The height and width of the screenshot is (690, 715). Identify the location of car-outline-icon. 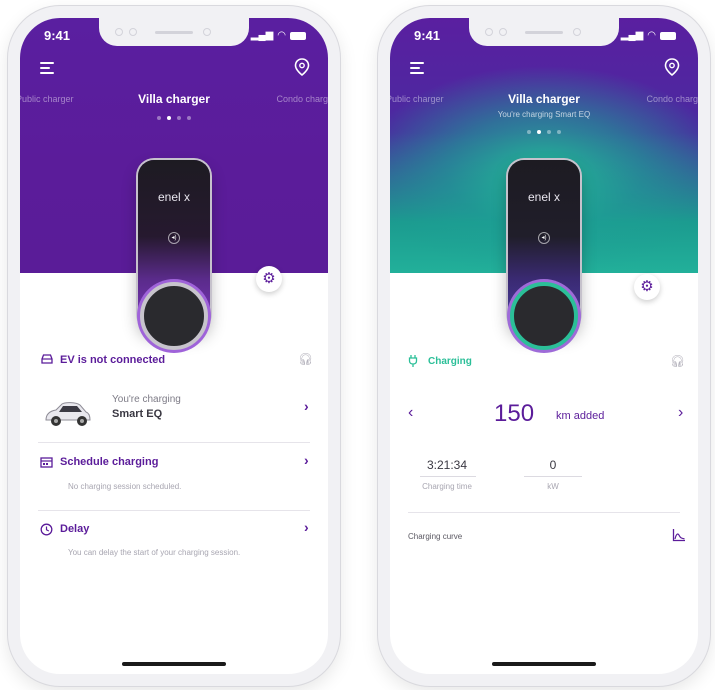
(47, 359).